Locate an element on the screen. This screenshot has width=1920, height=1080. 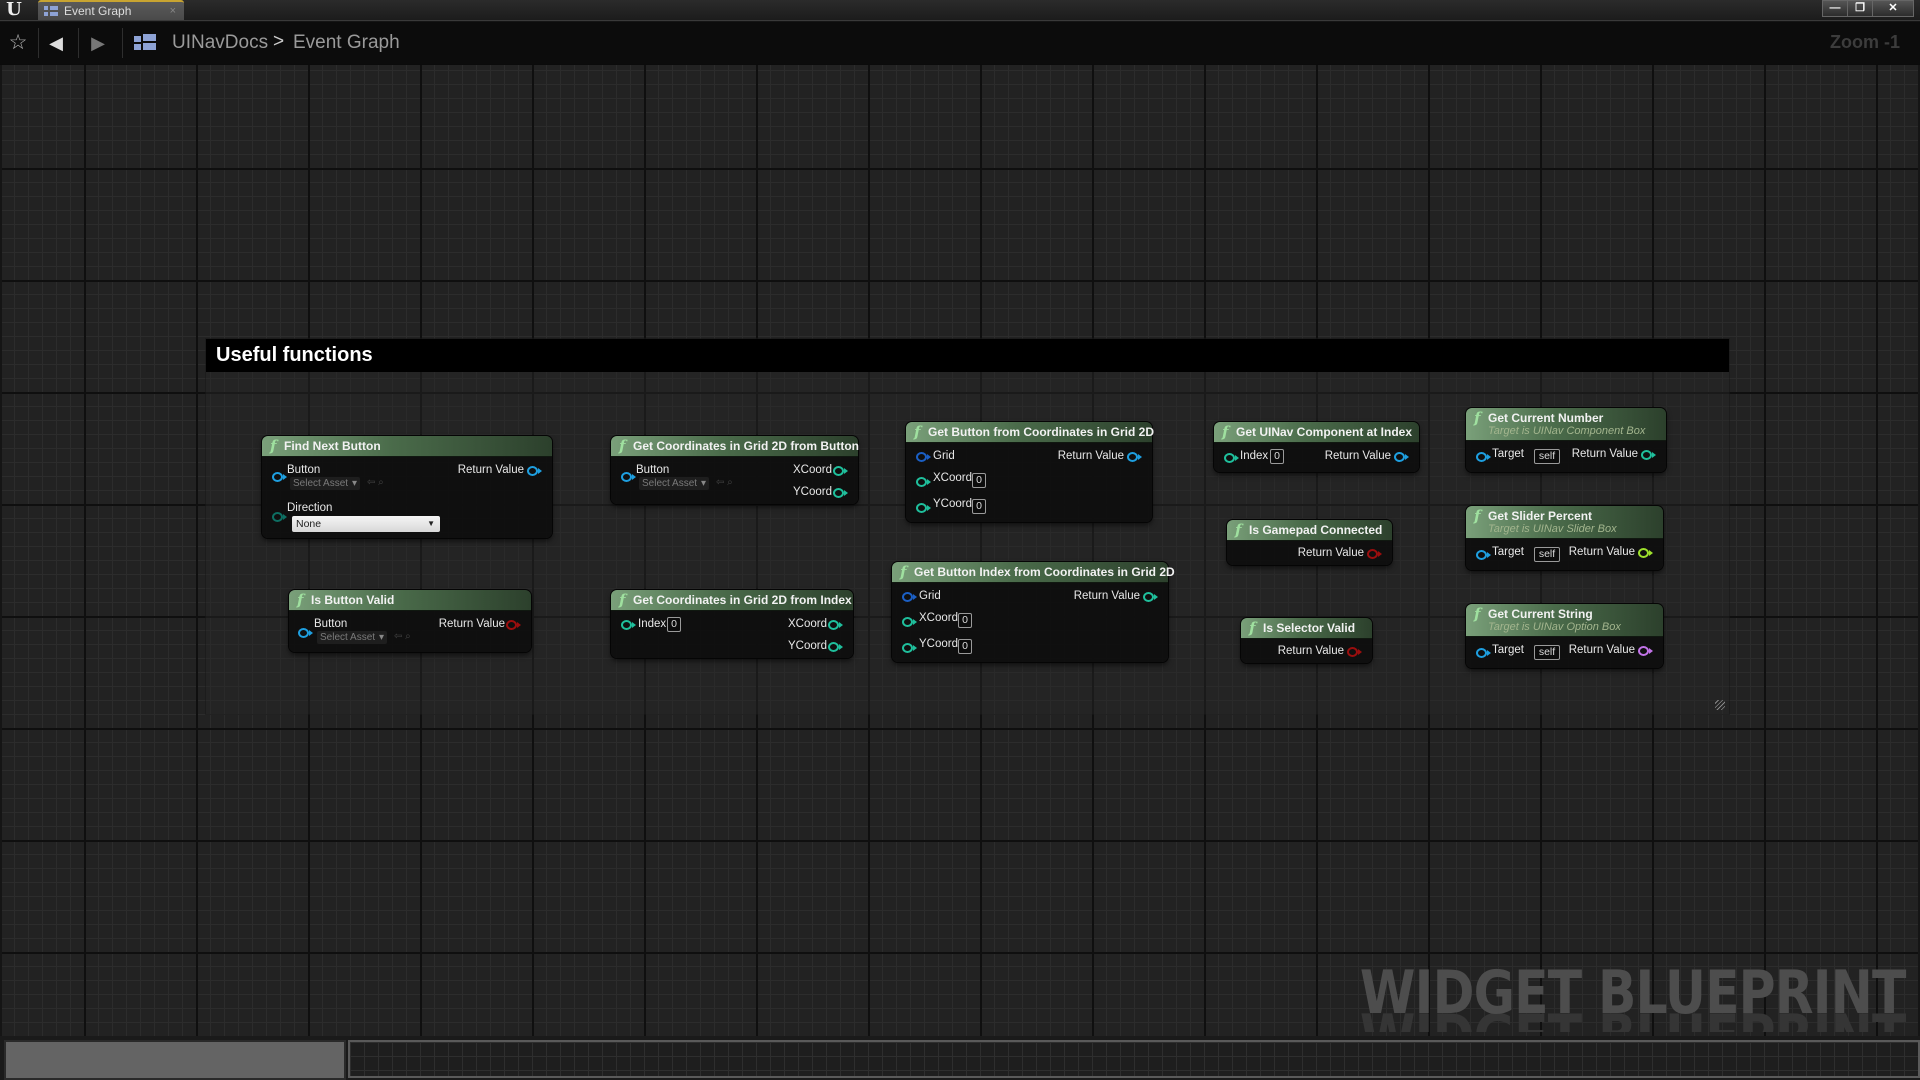
zoom-level: Zoom -1 is located at coordinates (1865, 42).